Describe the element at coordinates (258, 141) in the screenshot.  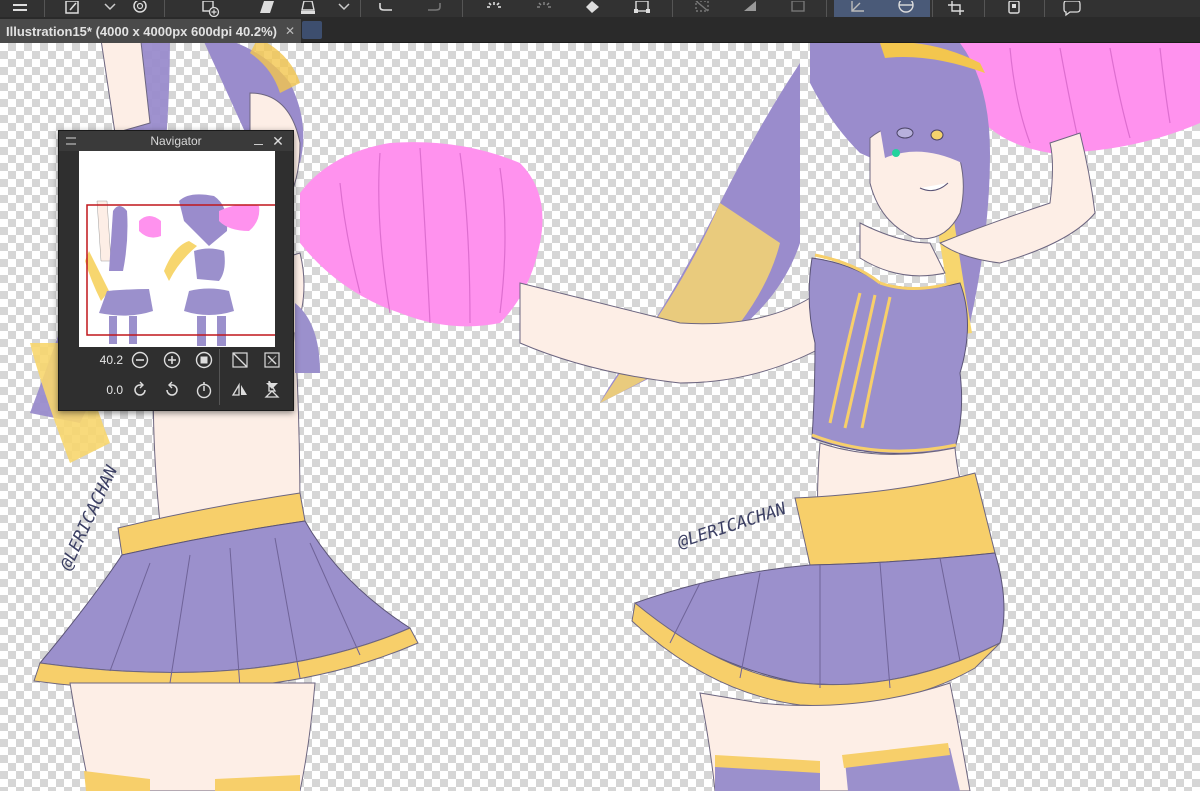
I see `minimize-icon` at that location.